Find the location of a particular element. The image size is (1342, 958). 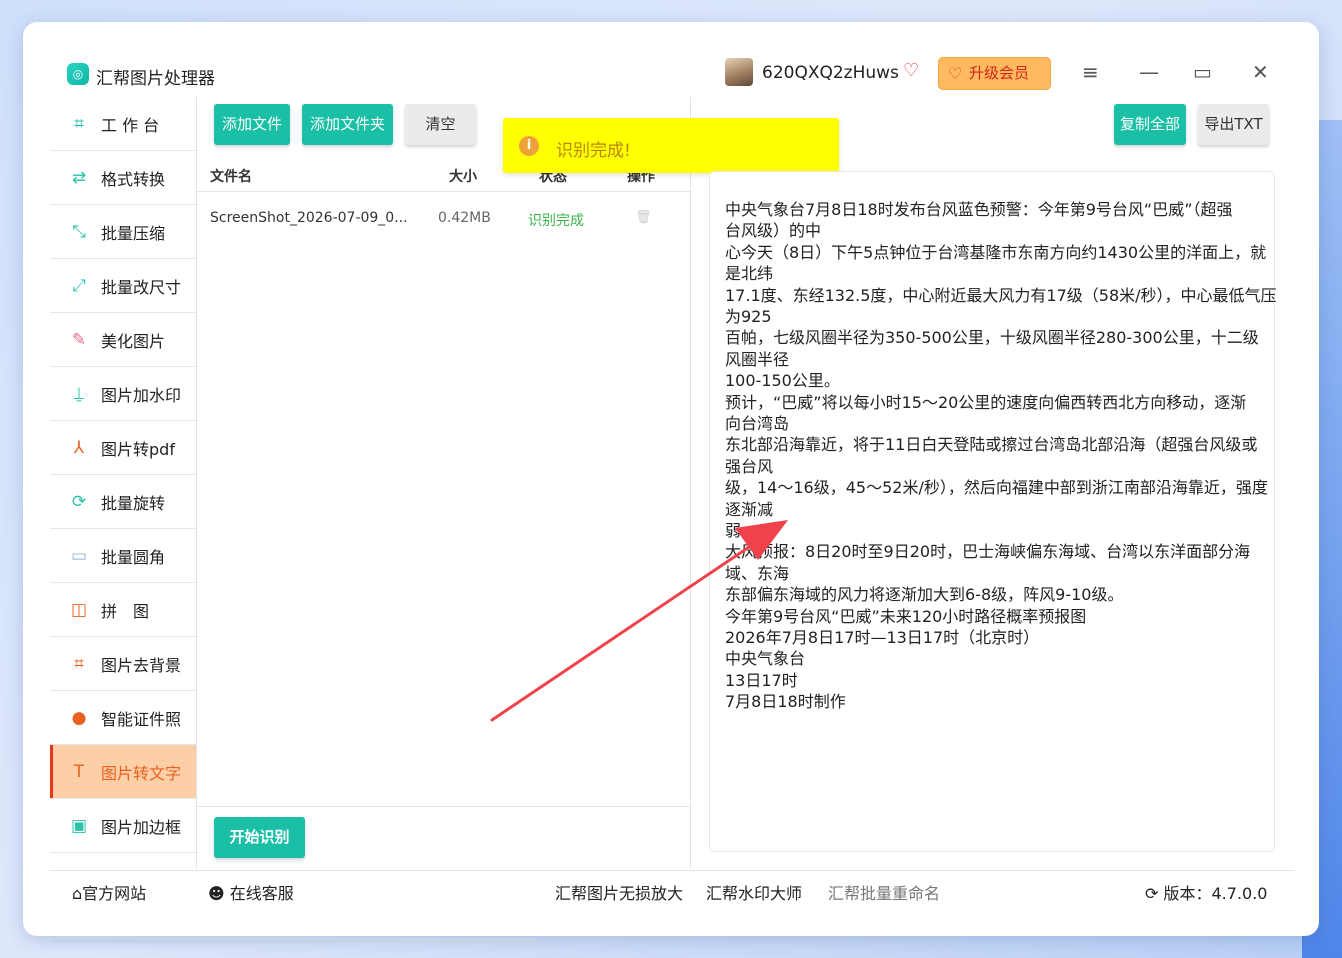

sidebar-item-label: 批量圆角 is located at coordinates (133, 557).